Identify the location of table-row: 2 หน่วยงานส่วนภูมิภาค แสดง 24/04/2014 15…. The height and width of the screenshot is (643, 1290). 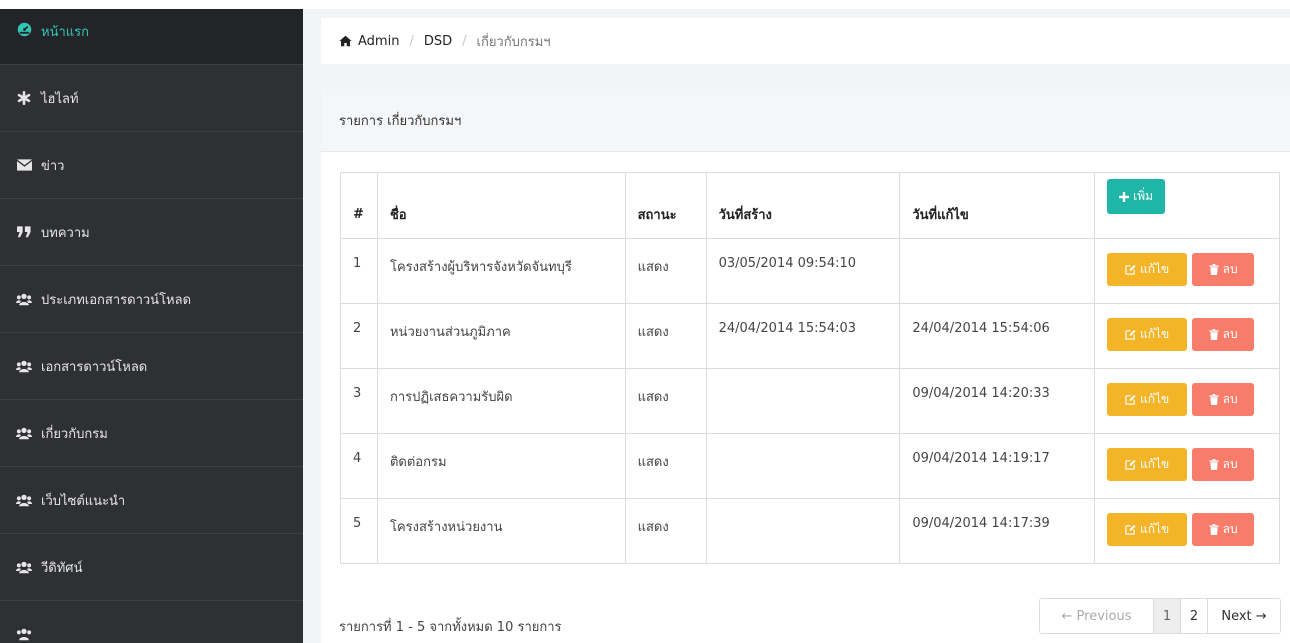
(810, 336).